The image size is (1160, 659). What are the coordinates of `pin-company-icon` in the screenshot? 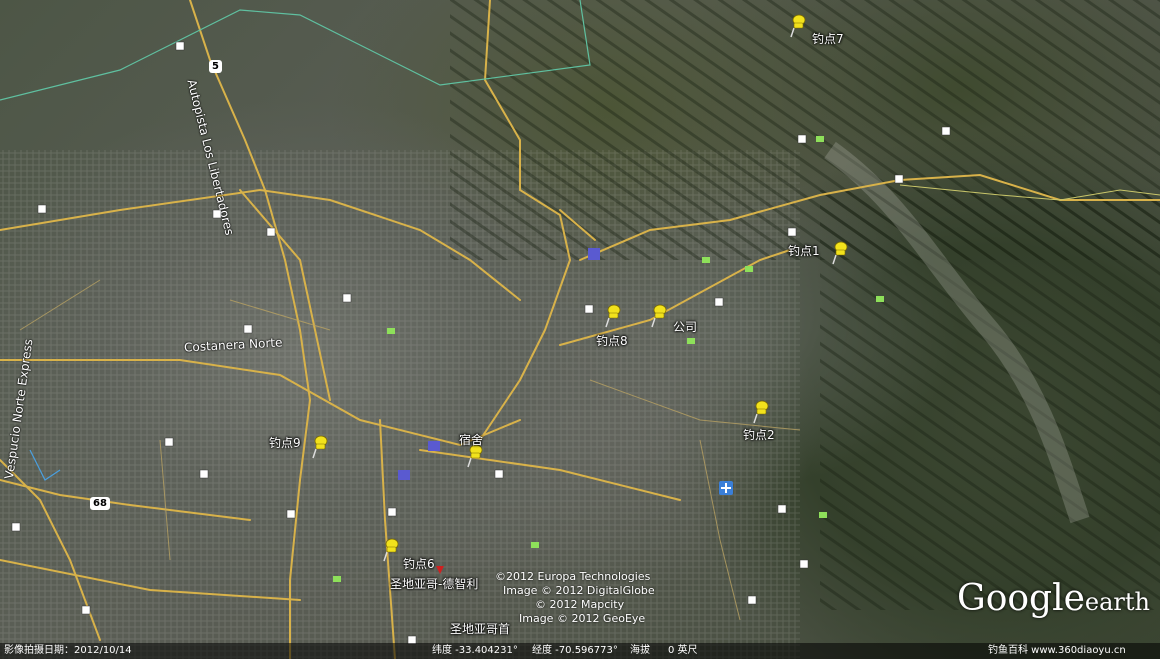 It's located at (660, 316).